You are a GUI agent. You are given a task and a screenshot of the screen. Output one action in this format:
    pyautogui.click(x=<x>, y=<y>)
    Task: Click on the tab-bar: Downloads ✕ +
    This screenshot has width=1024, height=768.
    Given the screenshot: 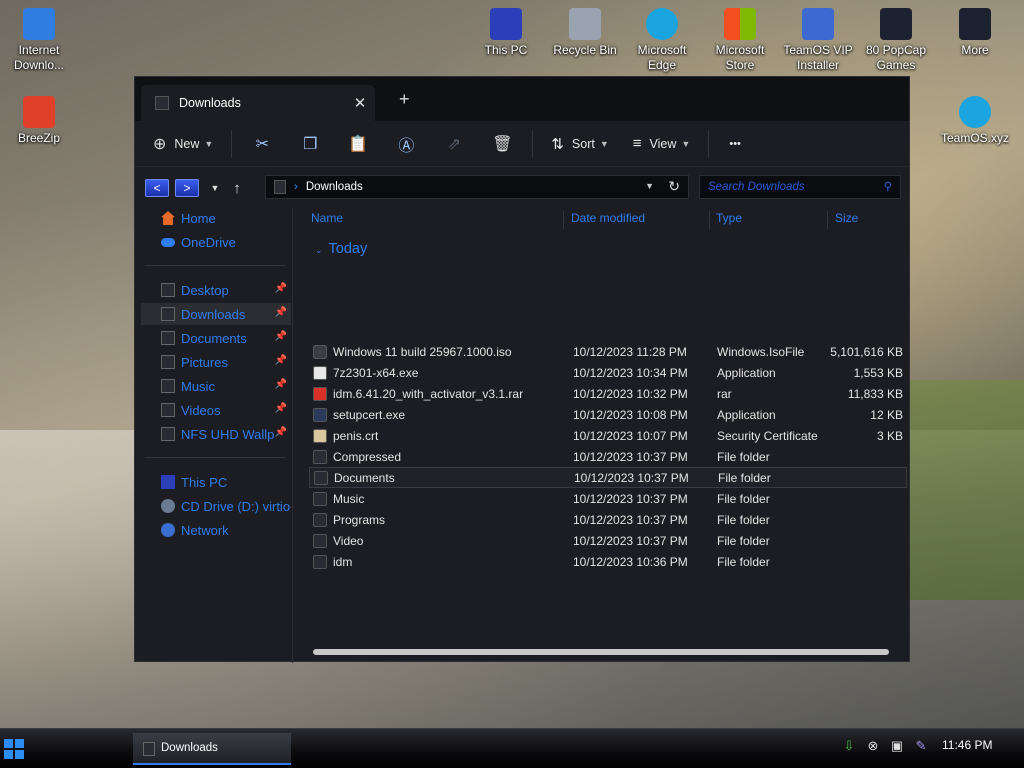 What is the action you would take?
    pyautogui.click(x=522, y=99)
    